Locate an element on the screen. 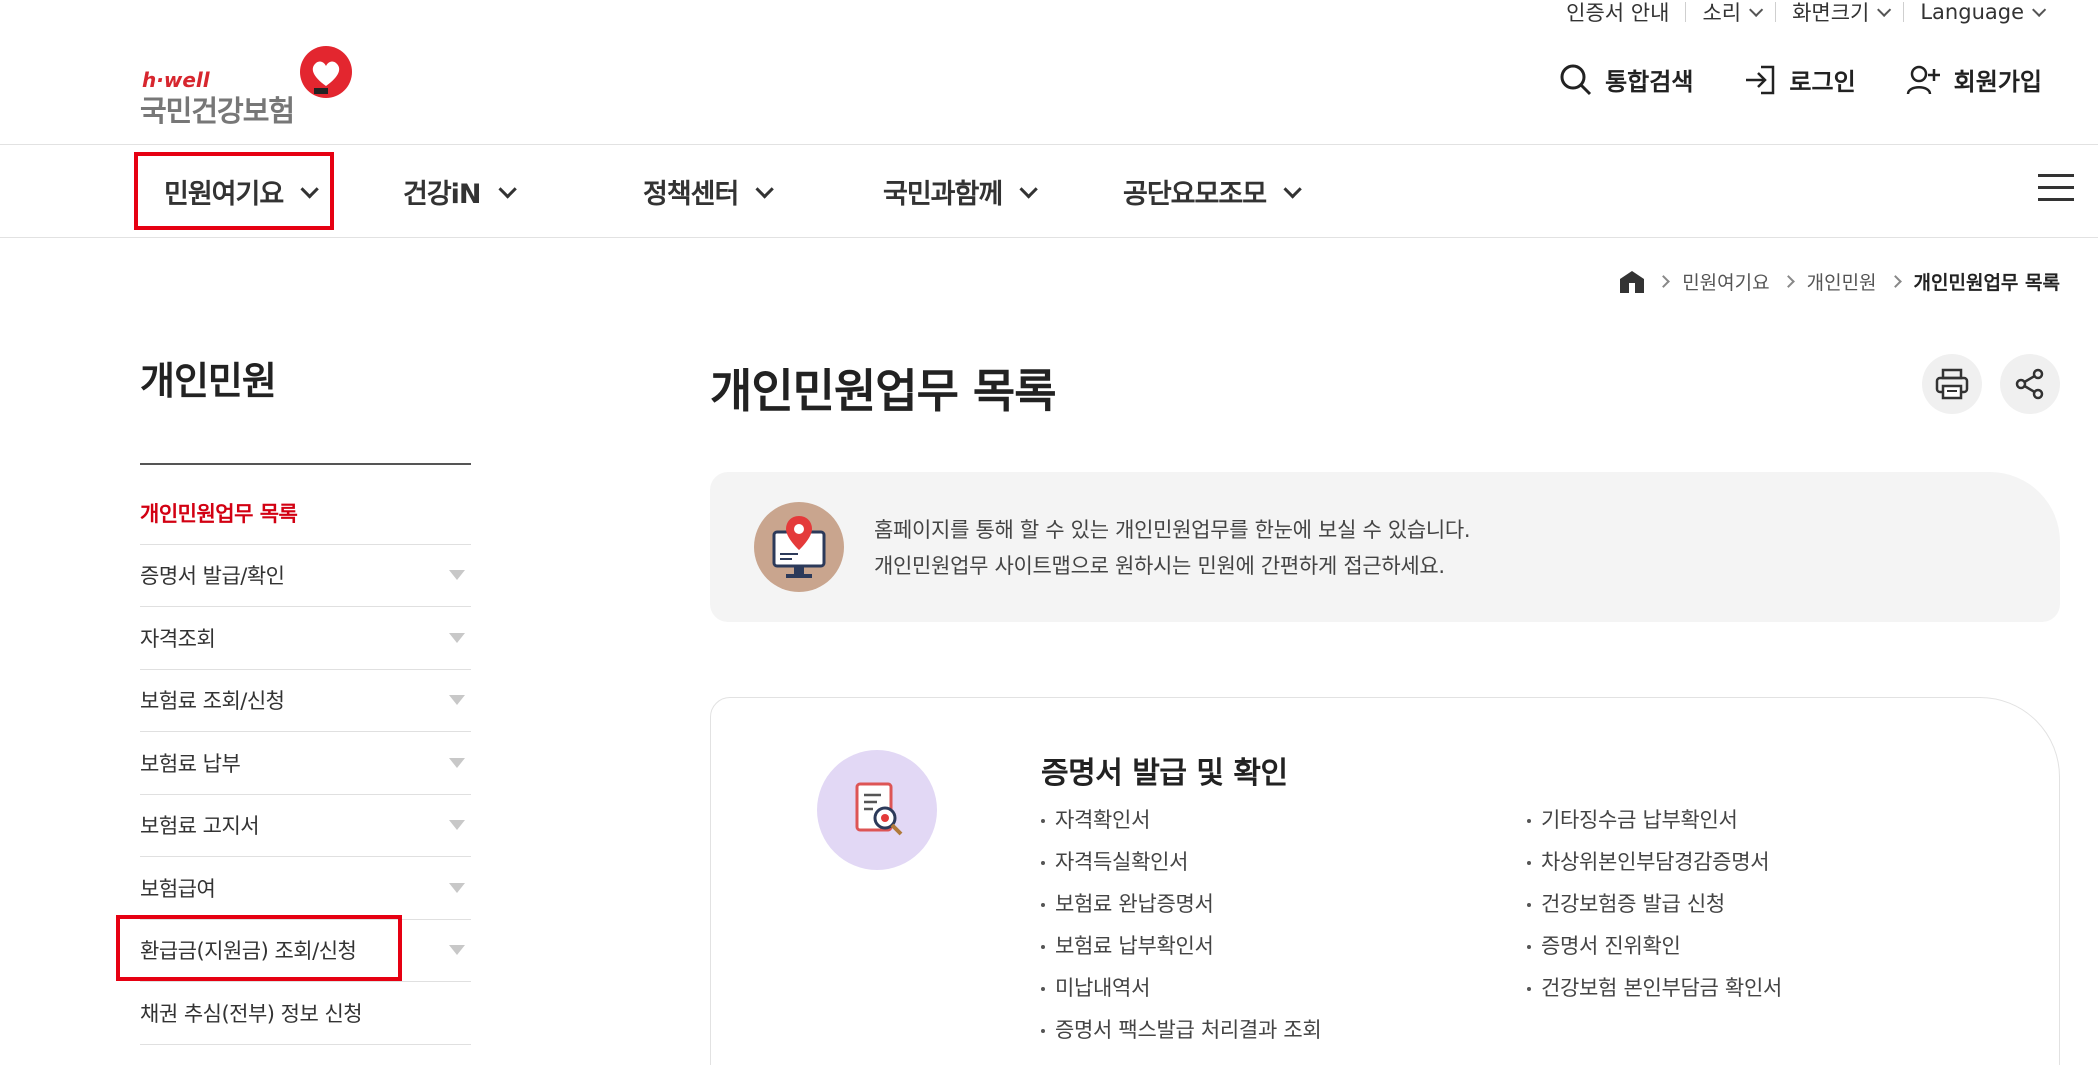 The image size is (2098, 1065). signup-button: 회원가입 is located at coordinates (1974, 79).